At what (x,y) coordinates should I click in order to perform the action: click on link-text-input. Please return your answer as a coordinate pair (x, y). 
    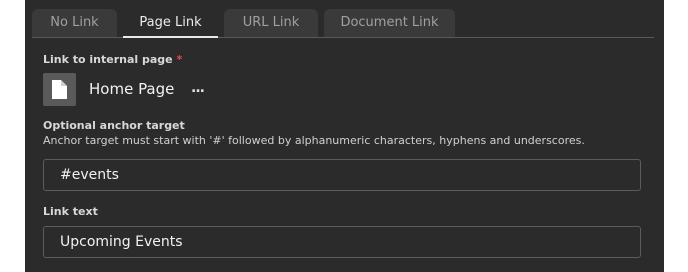
    Looking at the image, I should click on (342, 242).